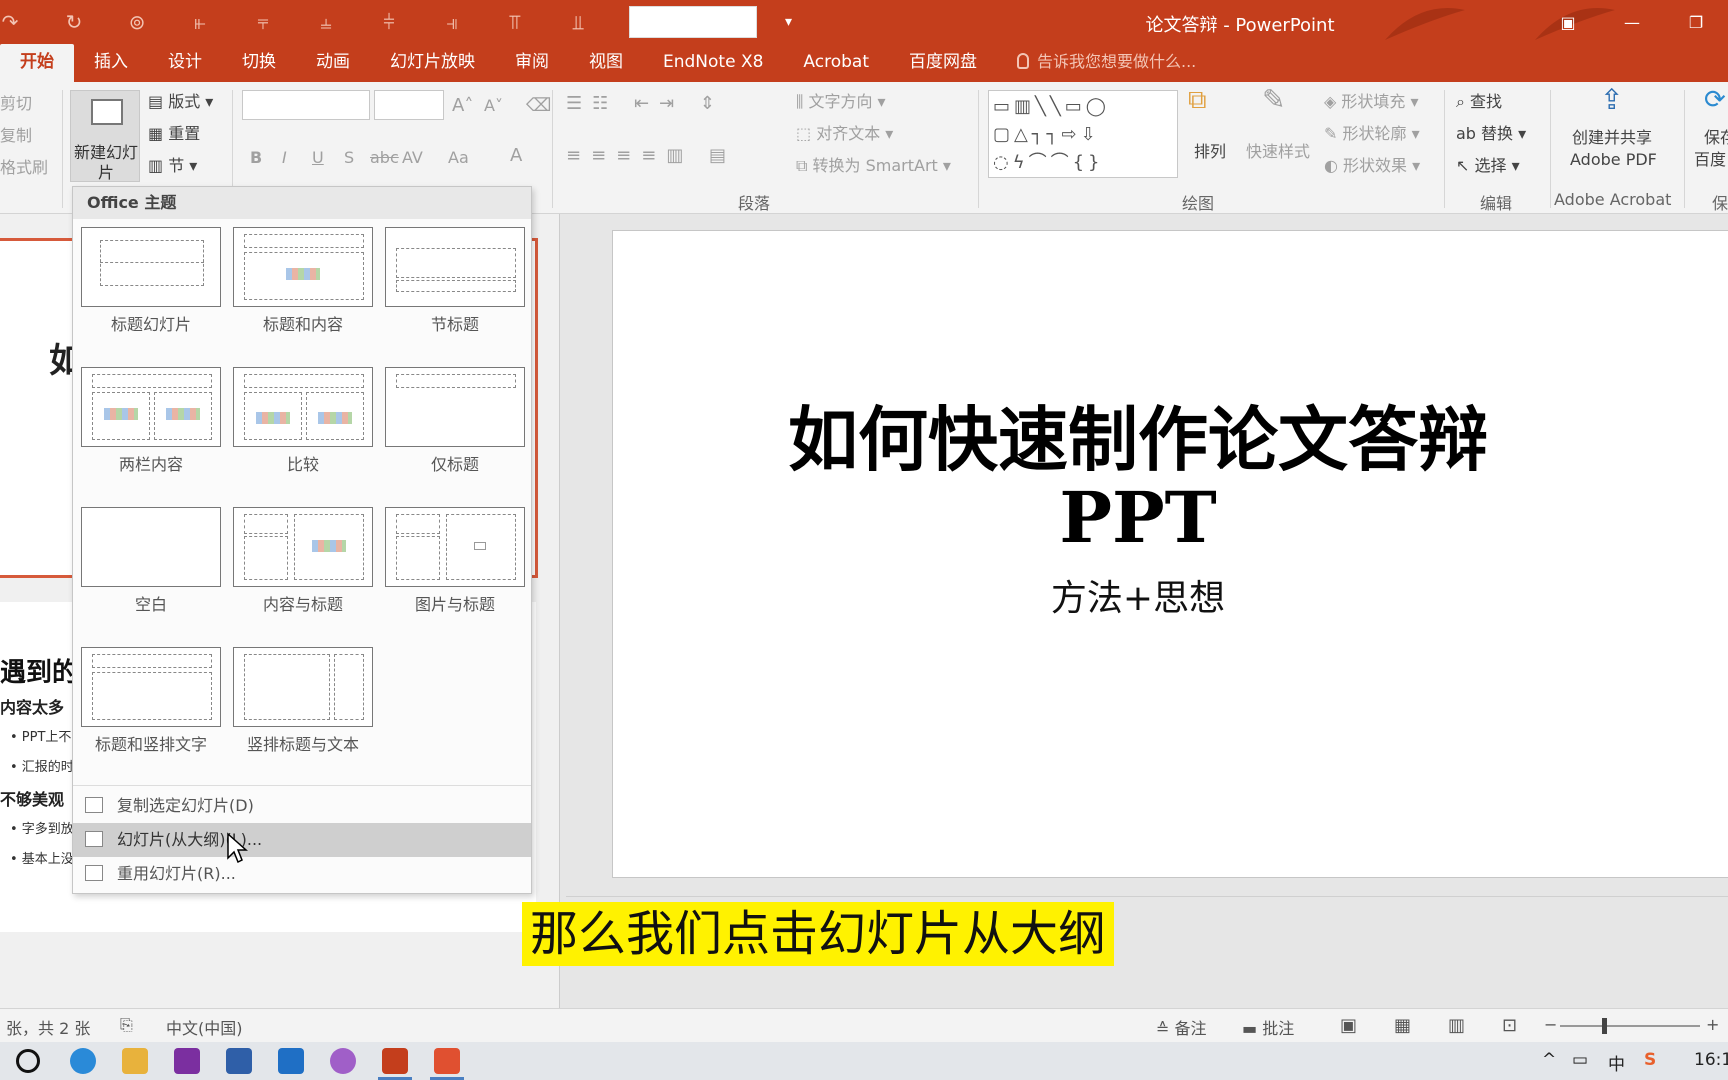  Describe the element at coordinates (326, 22) in the screenshot. I see `align-center-icon: ⫨` at that location.